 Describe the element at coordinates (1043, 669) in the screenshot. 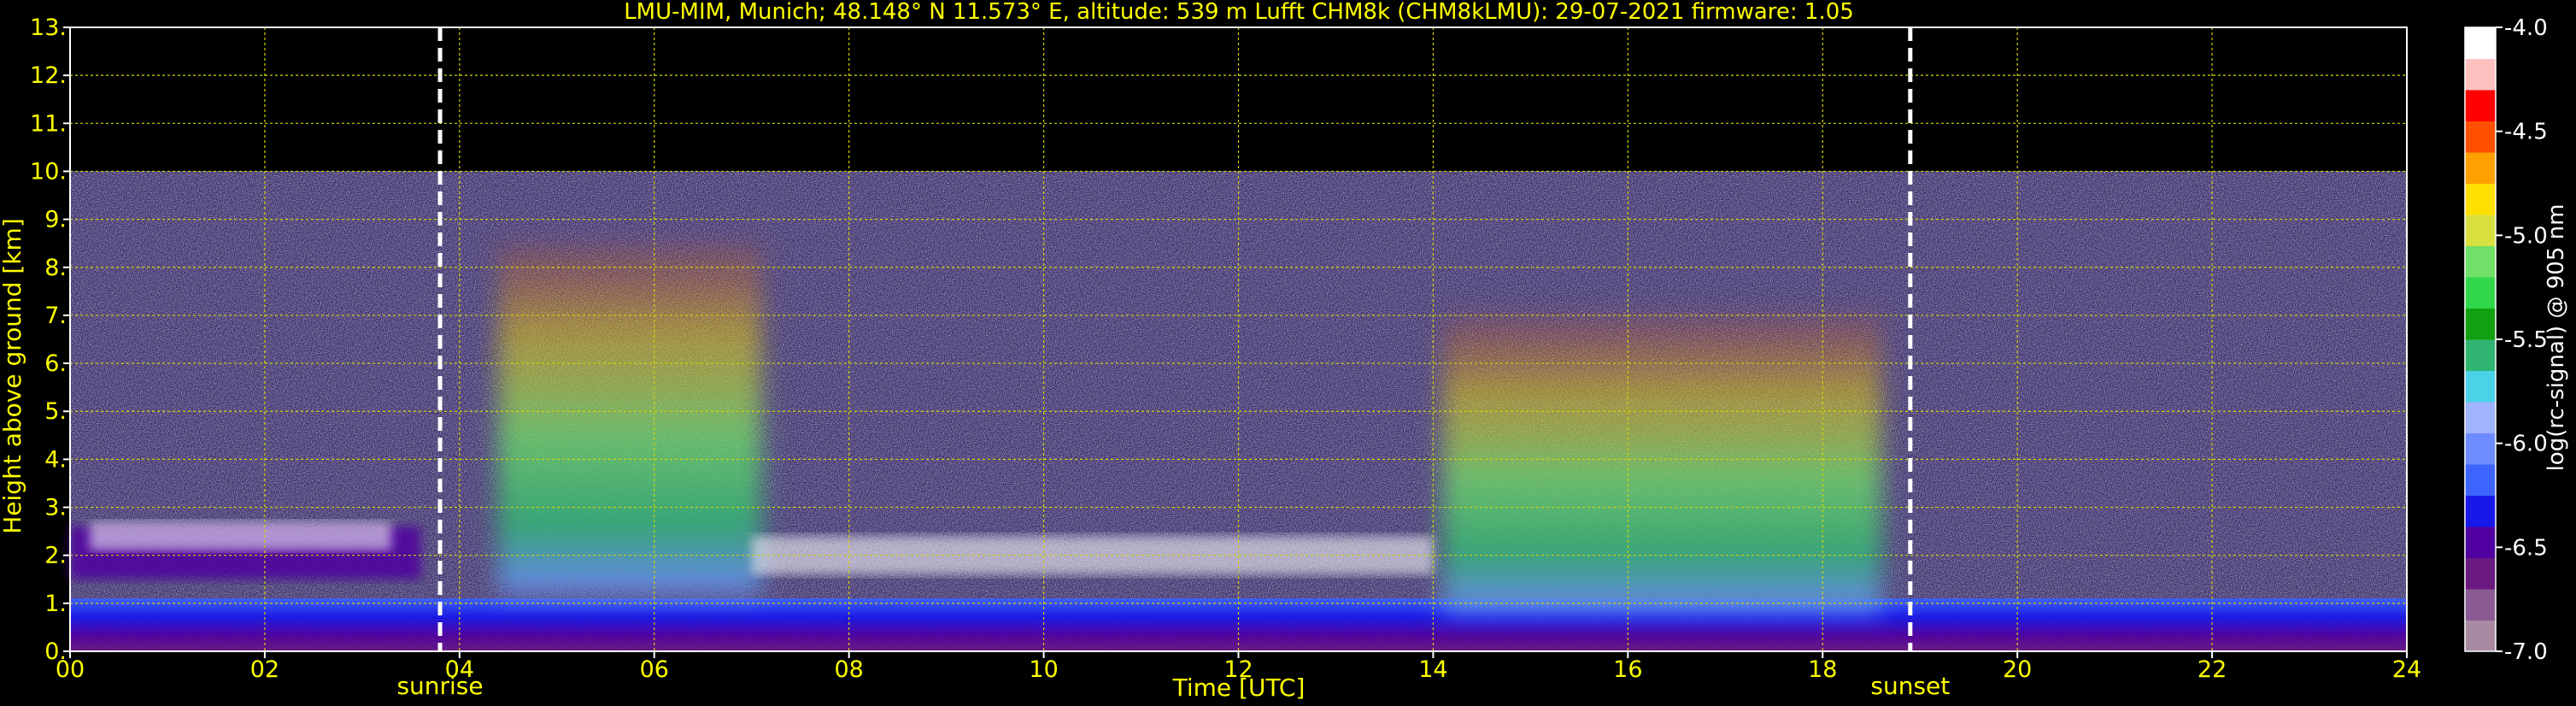

I see `x-tick-label: 10` at that location.